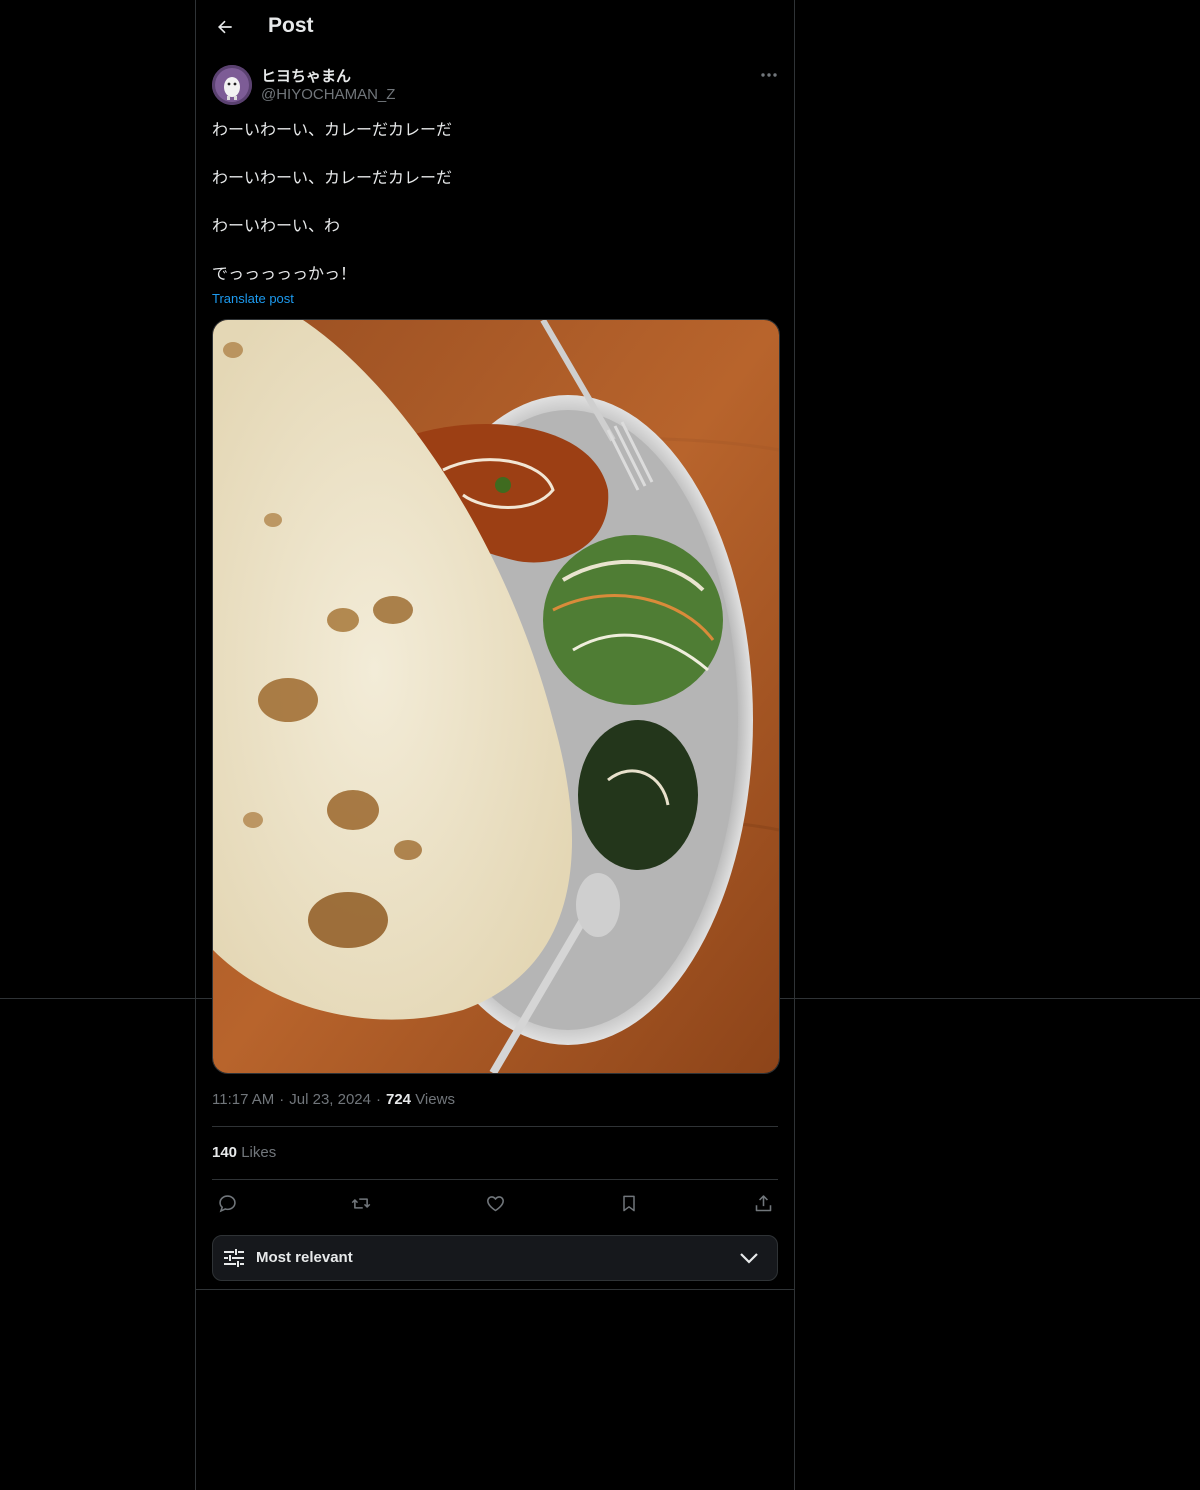 This screenshot has height=1490, width=1200. What do you see at coordinates (284, 274) in the screenshot?
I see `post-line: でっっっっっかっ！` at bounding box center [284, 274].